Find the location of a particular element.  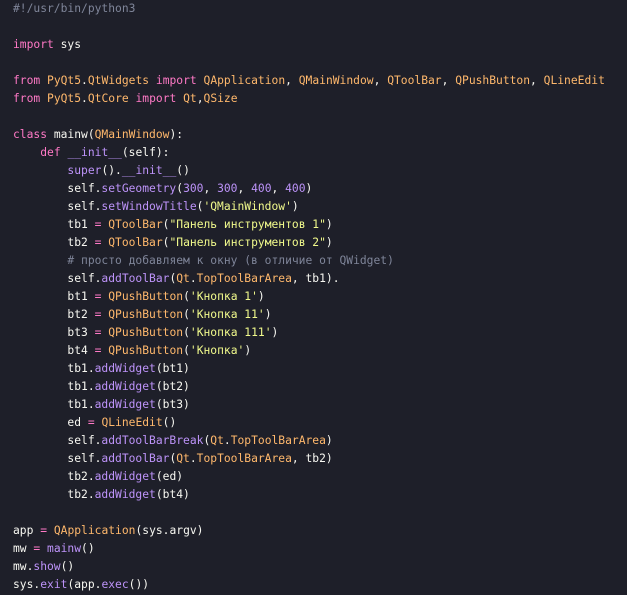

code-token: QApplication is located at coordinates (244, 80).